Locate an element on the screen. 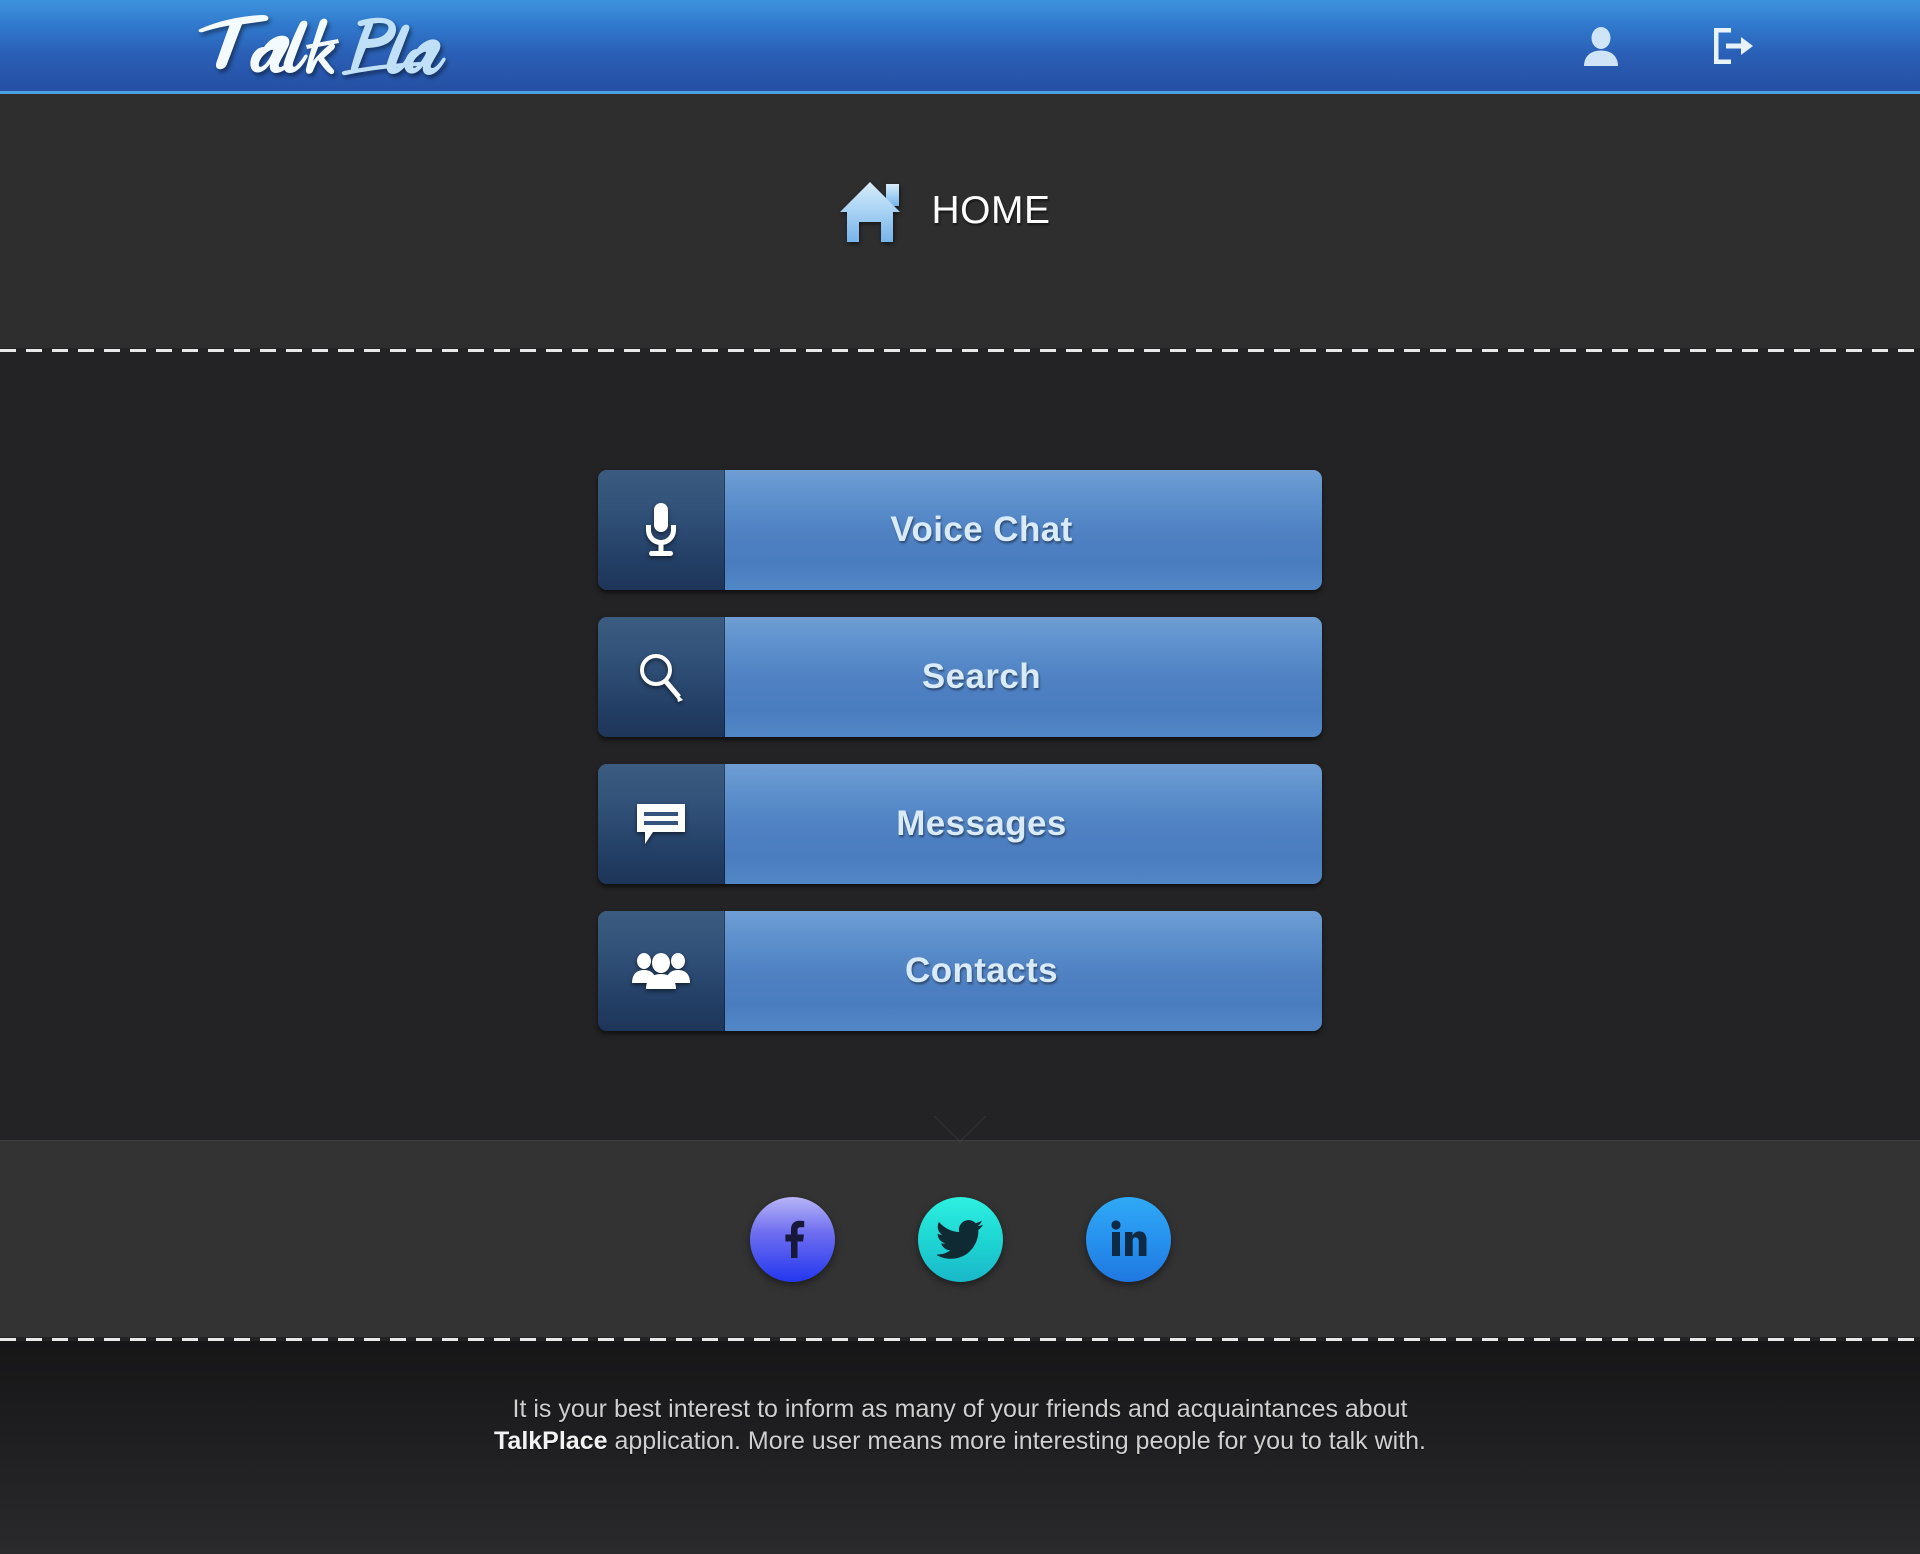 The image size is (1920, 1554). people-group-icon is located at coordinates (661, 971).